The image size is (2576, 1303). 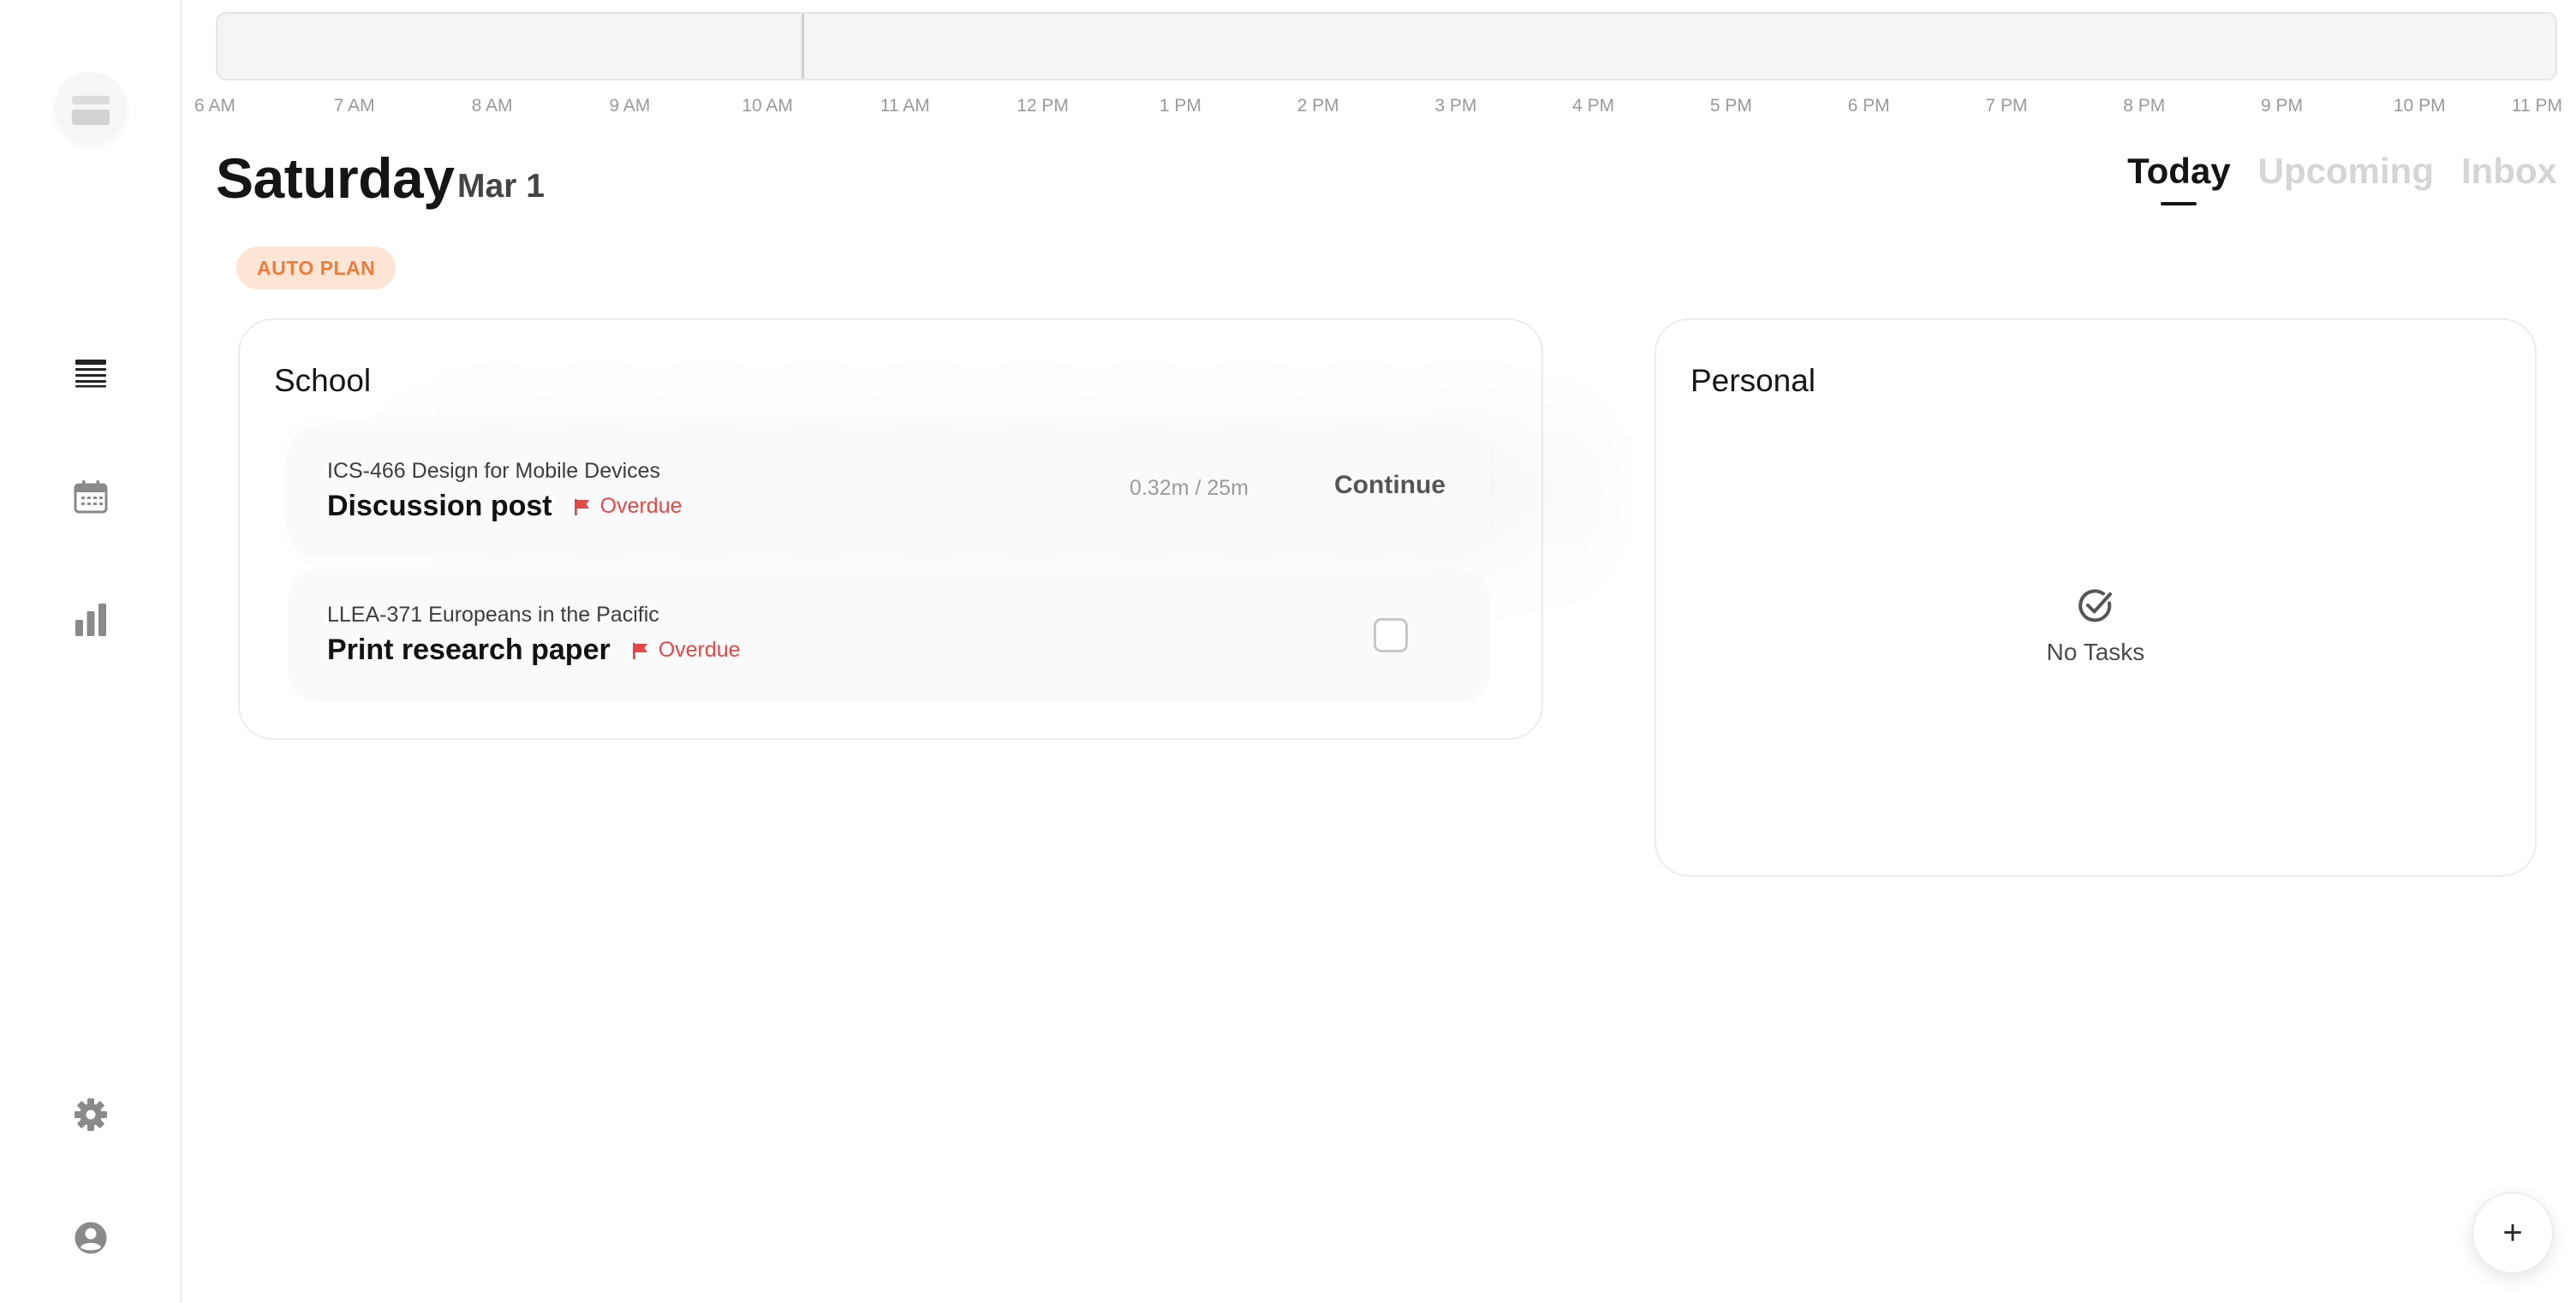 I want to click on sidebar-item-stats, so click(x=90, y=619).